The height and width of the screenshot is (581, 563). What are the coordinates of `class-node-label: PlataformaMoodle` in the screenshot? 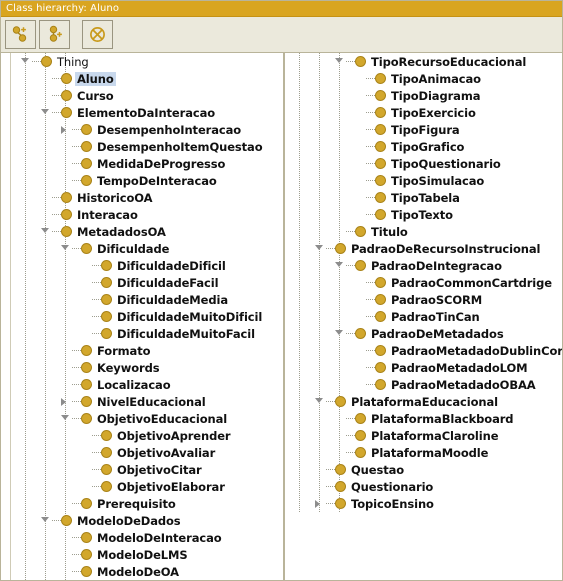 It's located at (429, 453).